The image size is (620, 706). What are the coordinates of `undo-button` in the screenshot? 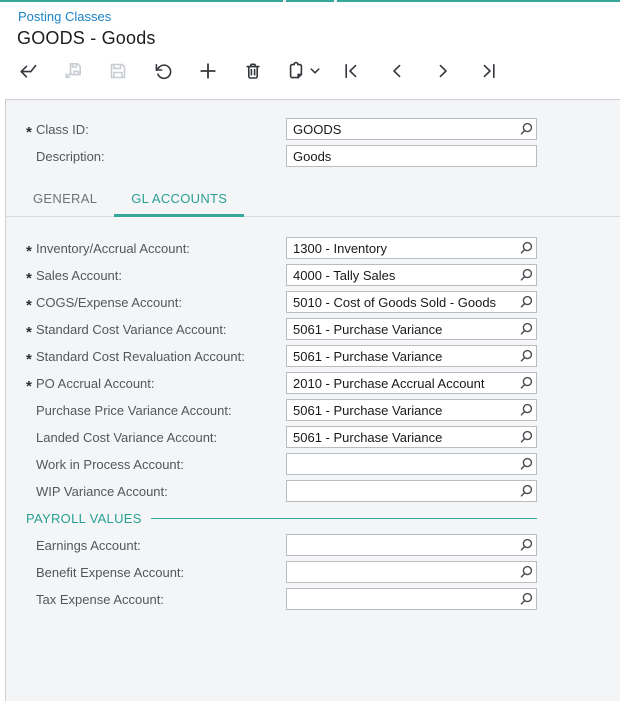 It's located at (163, 71).